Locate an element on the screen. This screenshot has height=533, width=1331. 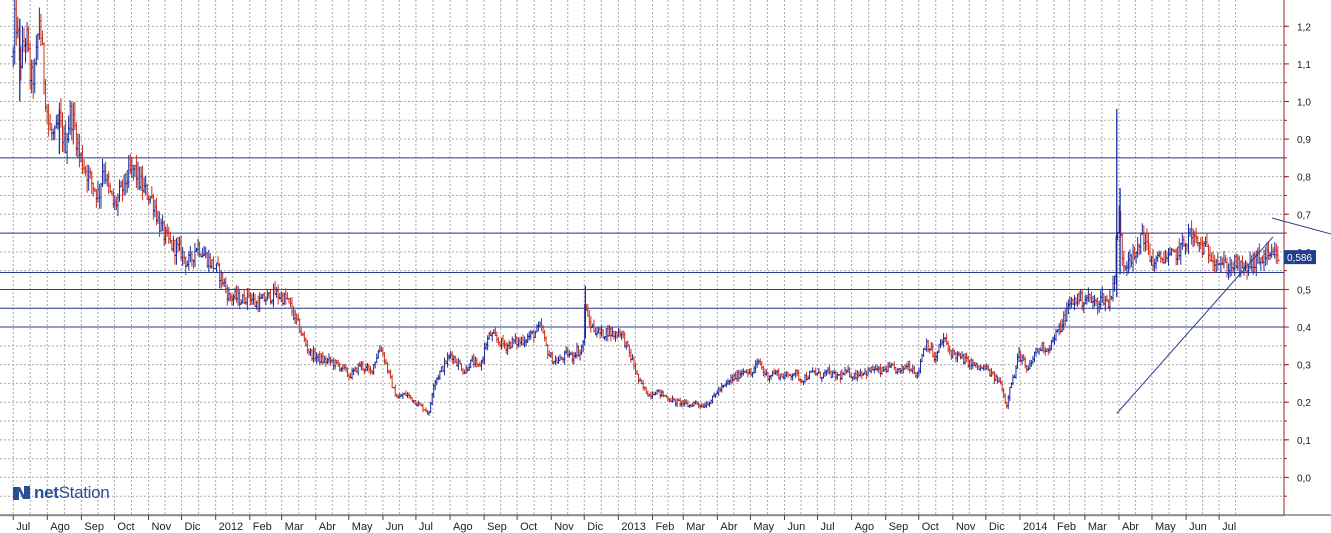
y-tick-label: 0,7 is located at coordinates (1304, 215).